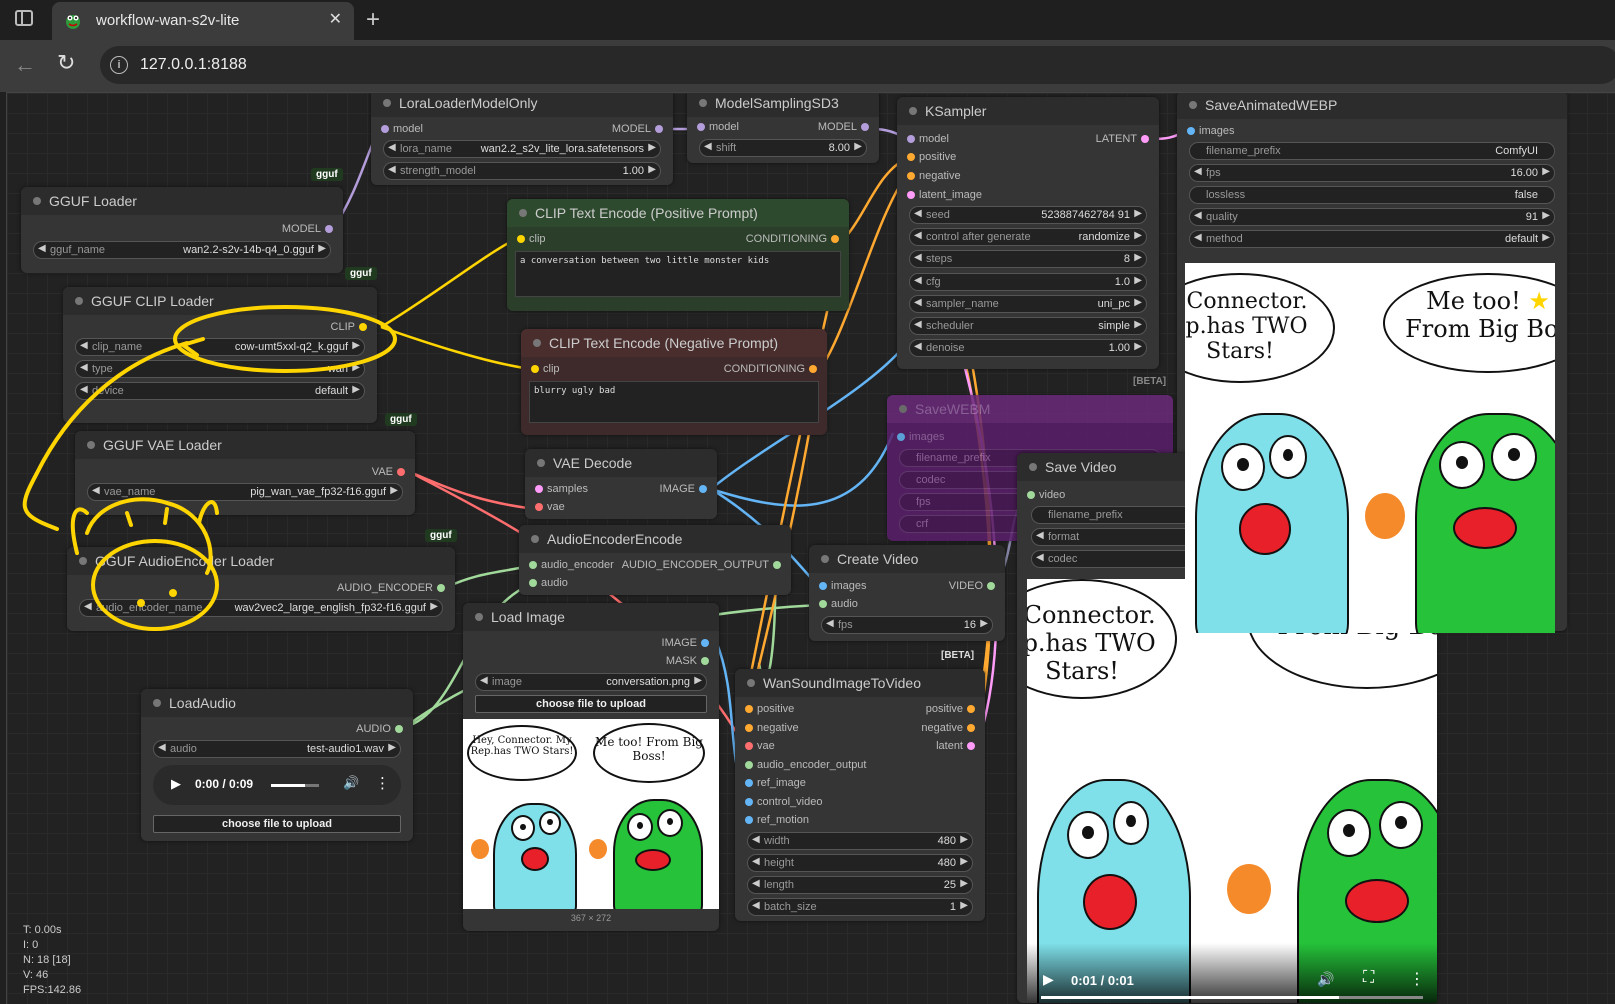 The image size is (1615, 1004). What do you see at coordinates (373, 20) in the screenshot?
I see `new-tab-icon: +` at bounding box center [373, 20].